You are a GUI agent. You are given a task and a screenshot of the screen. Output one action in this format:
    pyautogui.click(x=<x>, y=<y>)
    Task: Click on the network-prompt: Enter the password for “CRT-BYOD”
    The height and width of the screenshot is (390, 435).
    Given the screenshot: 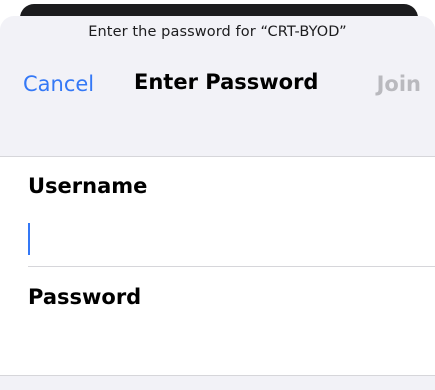 What is the action you would take?
    pyautogui.click(x=217, y=32)
    